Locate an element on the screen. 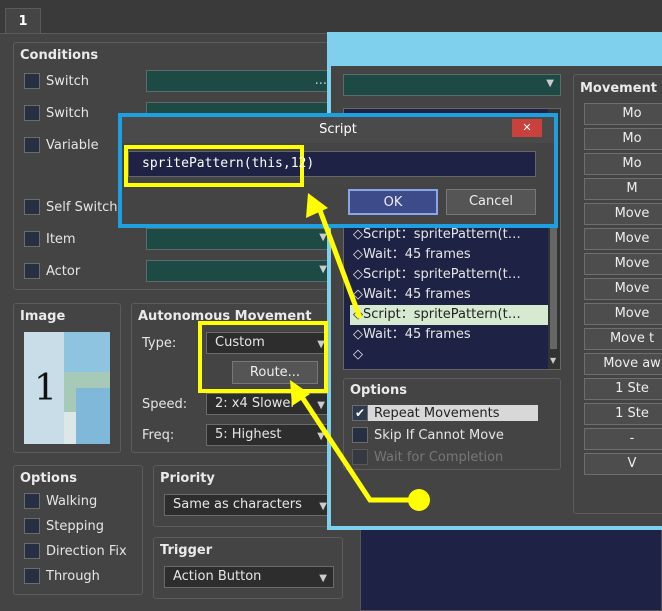 The image size is (662, 611). option-repeat-movements: ✔ Repeat Movements is located at coordinates (445, 413).